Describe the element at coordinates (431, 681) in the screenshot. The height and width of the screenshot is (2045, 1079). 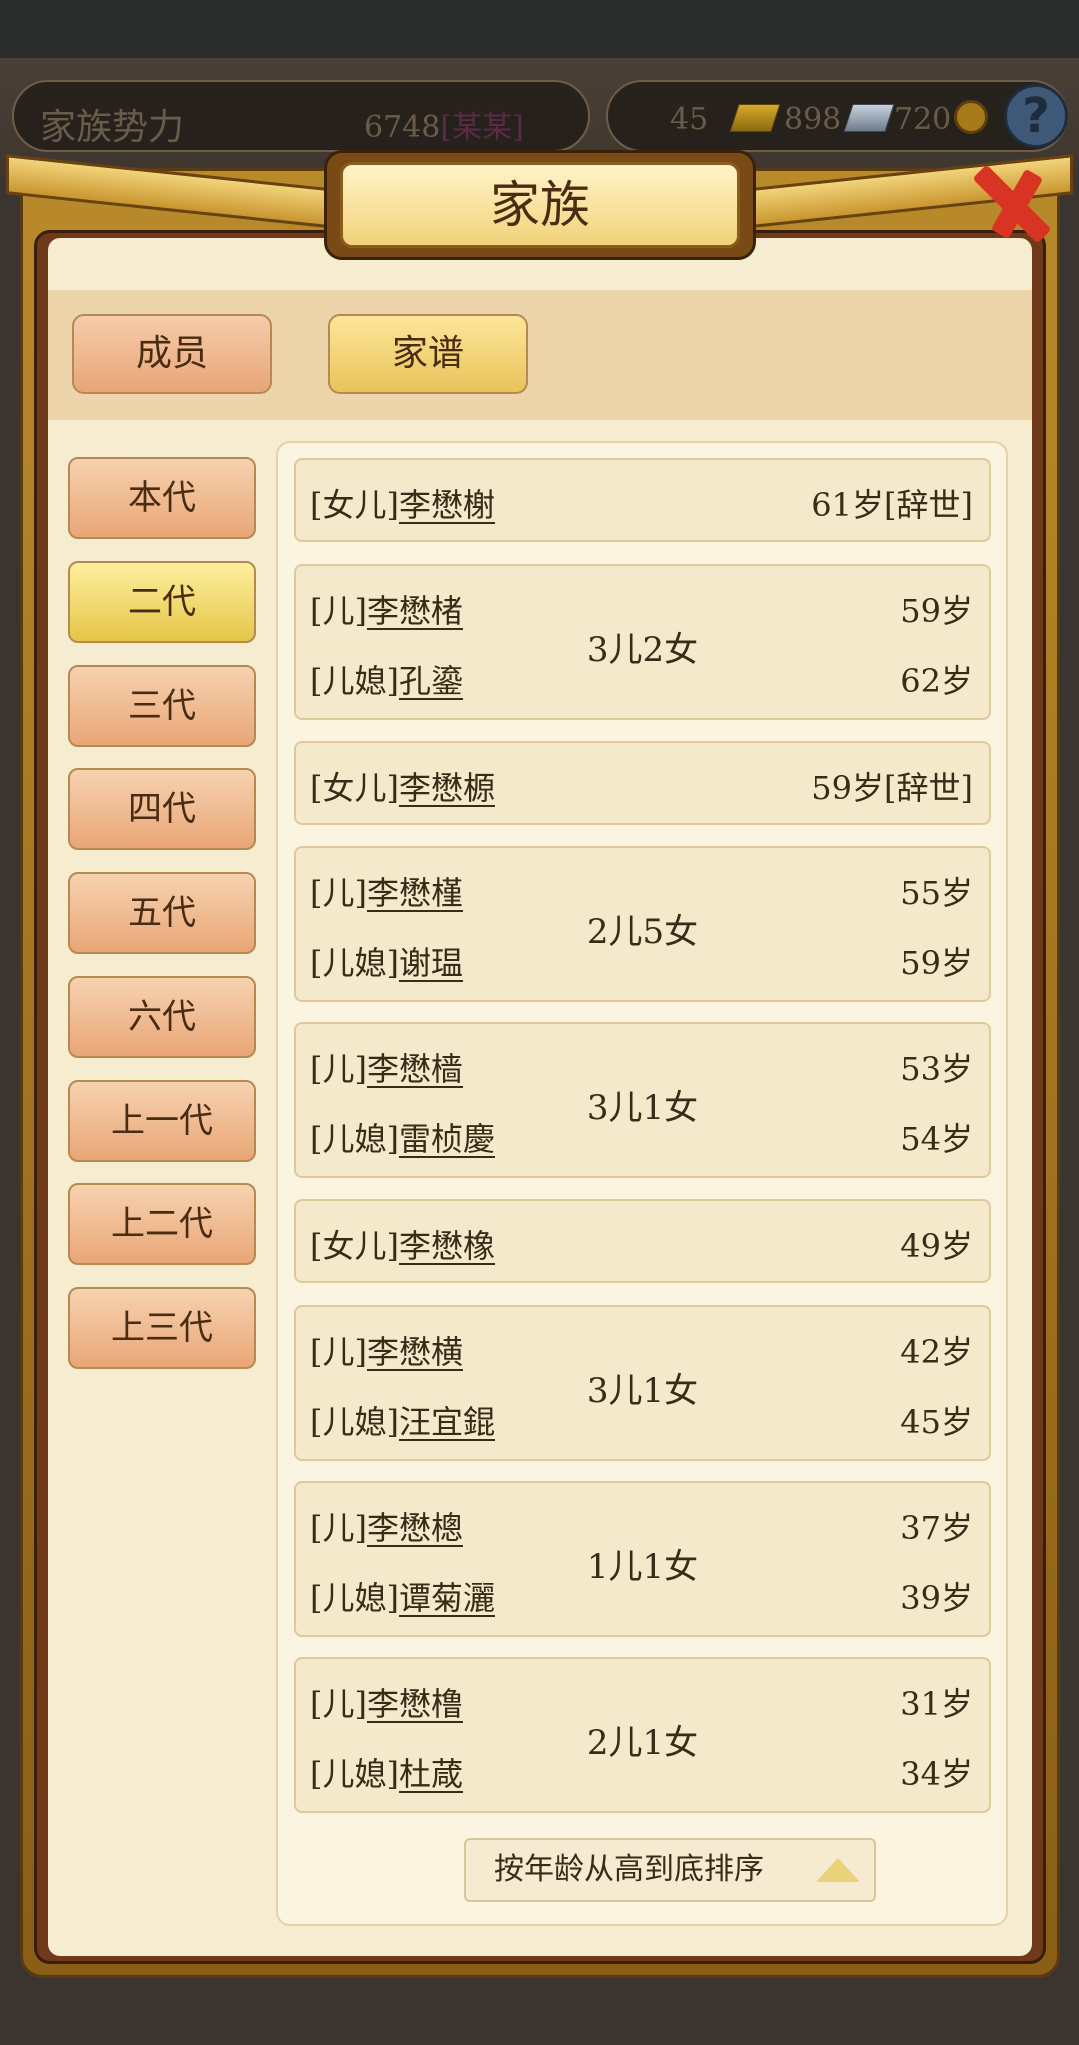
I see `spouse-name: 孔鎏` at that location.